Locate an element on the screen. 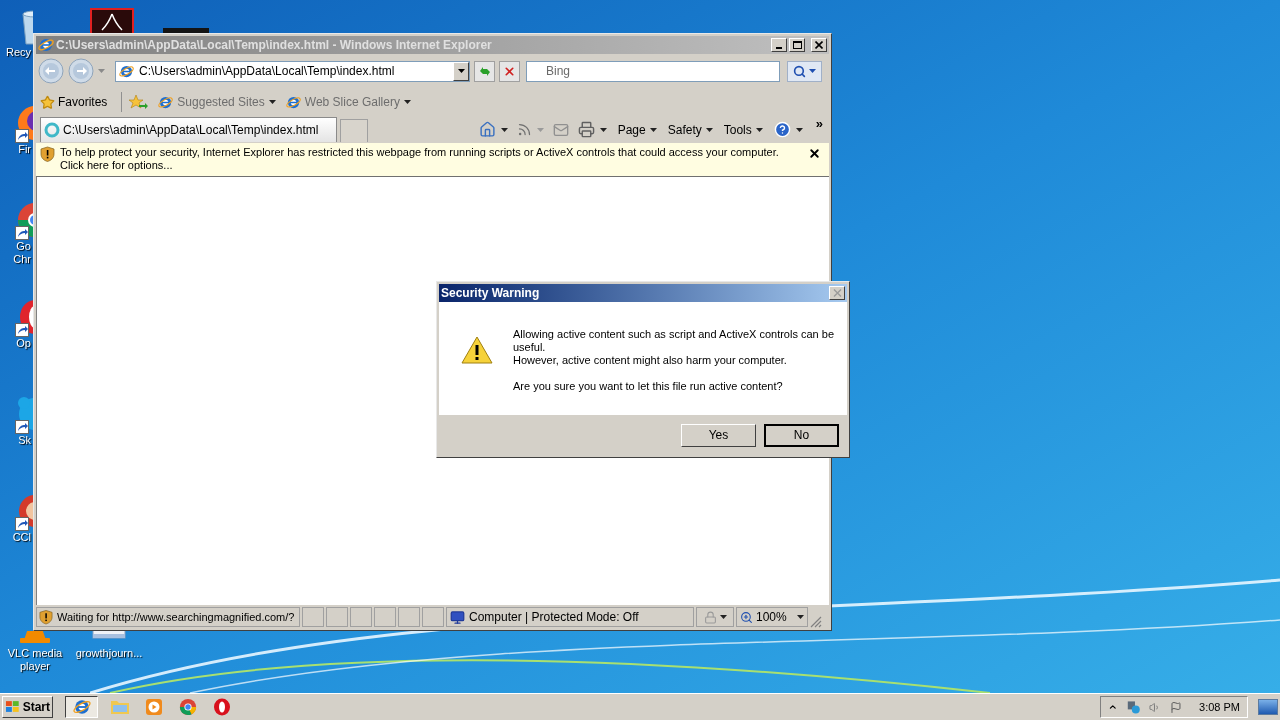 Image resolution: width=1280 pixels, height=720 pixels. zoom-button: 100% is located at coordinates (772, 617).